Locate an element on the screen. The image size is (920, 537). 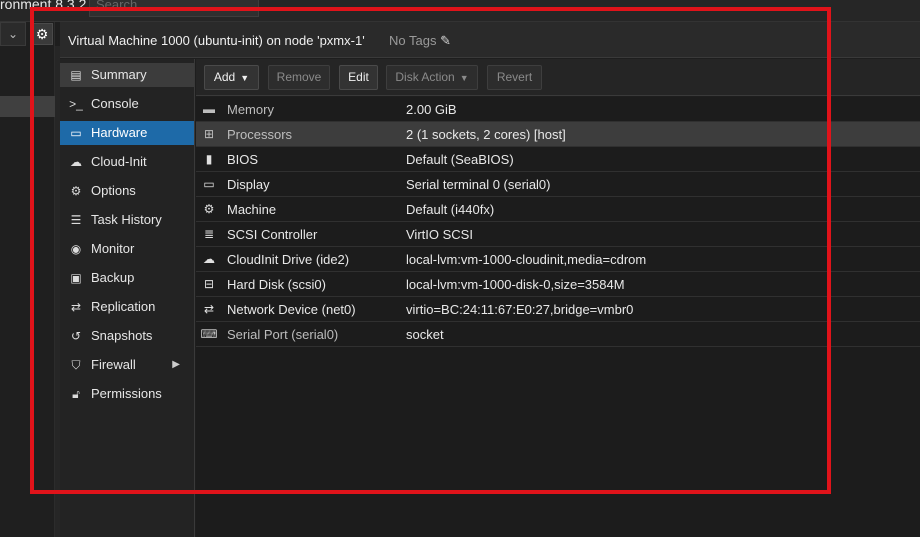
nav-item-firewall: ⛉ Firewall ▶ is located at coordinates (127, 365).